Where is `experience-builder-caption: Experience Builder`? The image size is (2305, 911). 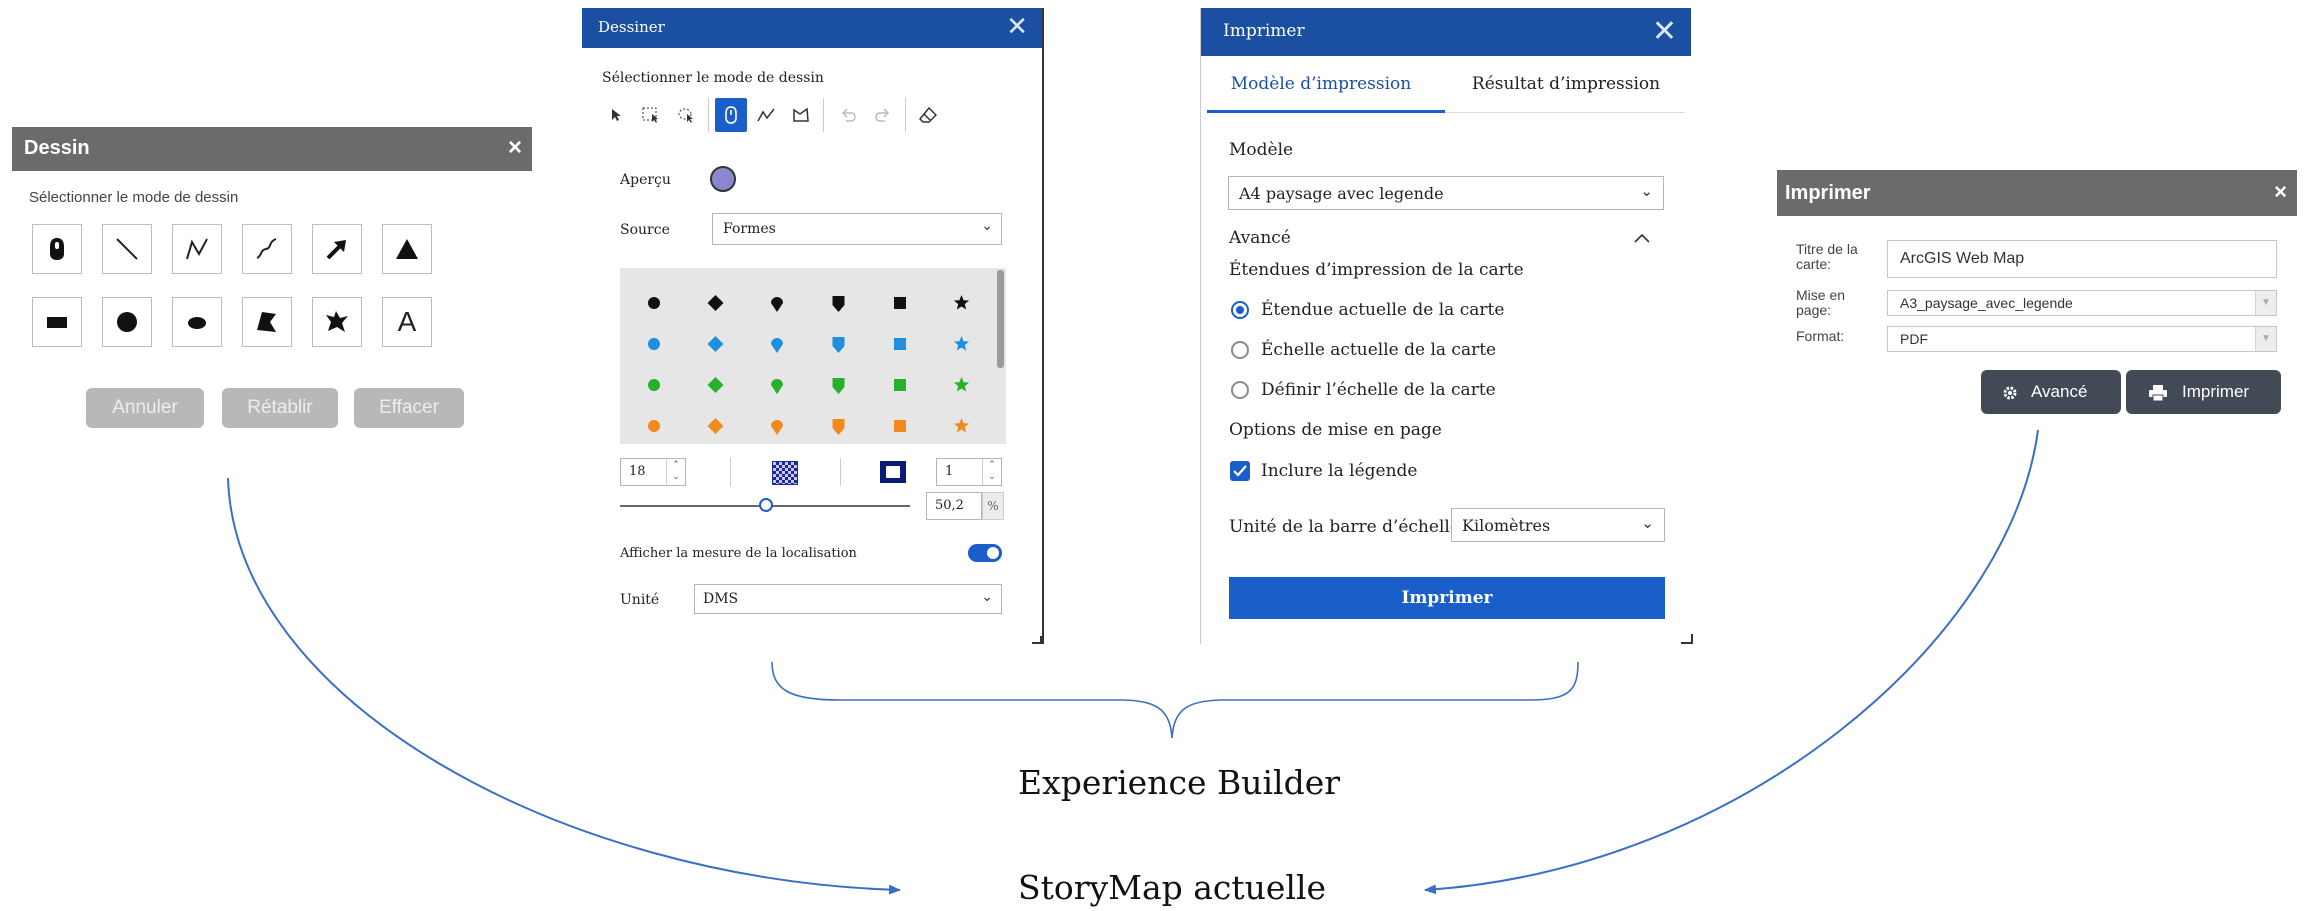 experience-builder-caption: Experience Builder is located at coordinates (1179, 782).